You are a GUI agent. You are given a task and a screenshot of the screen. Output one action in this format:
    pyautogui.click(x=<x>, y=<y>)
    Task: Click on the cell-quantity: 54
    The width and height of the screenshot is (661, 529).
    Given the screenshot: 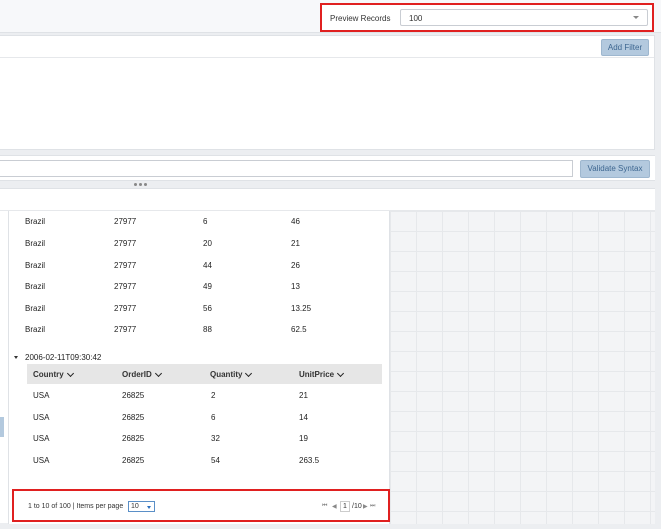 What is the action you would take?
    pyautogui.click(x=215, y=460)
    